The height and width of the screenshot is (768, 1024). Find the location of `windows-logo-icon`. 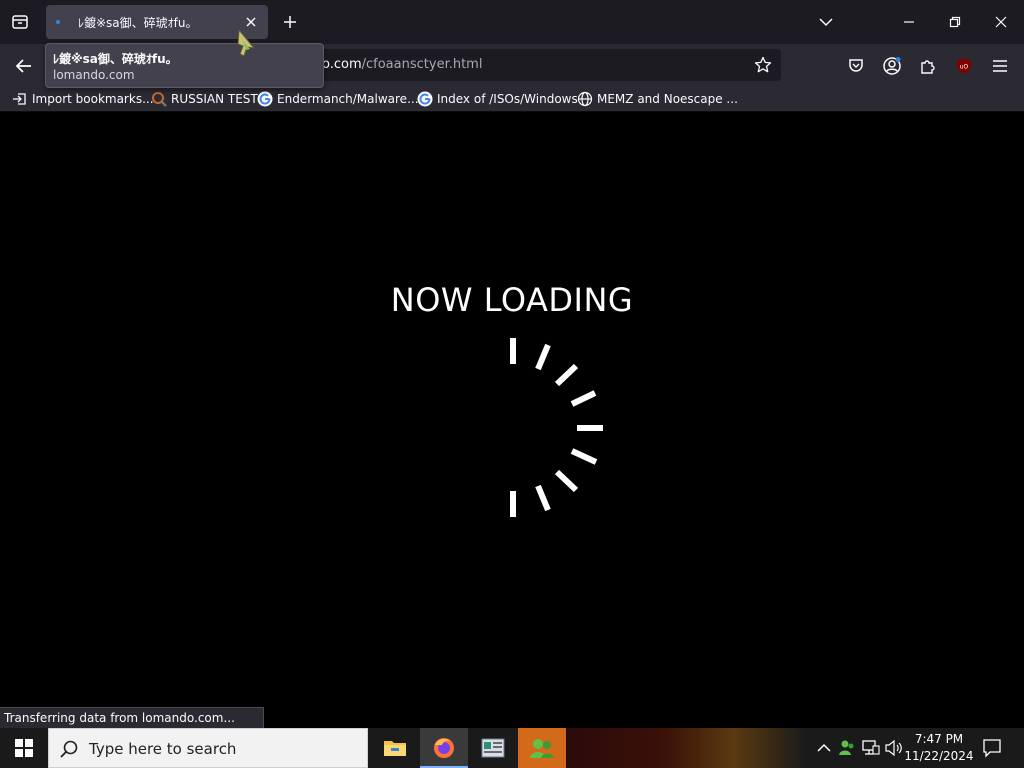

windows-logo-icon is located at coordinates (24, 748).